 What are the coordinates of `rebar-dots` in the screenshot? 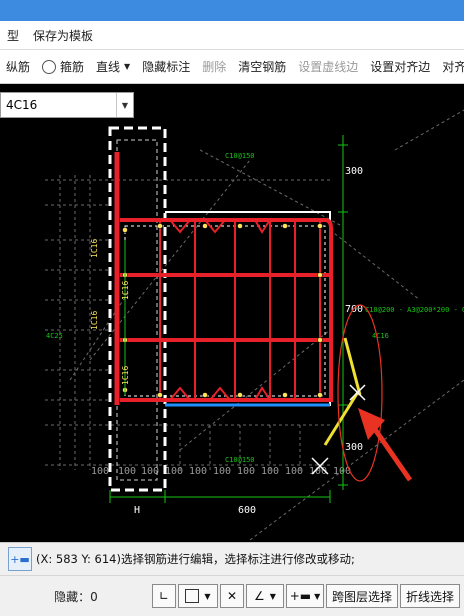 It's located at (222, 310).